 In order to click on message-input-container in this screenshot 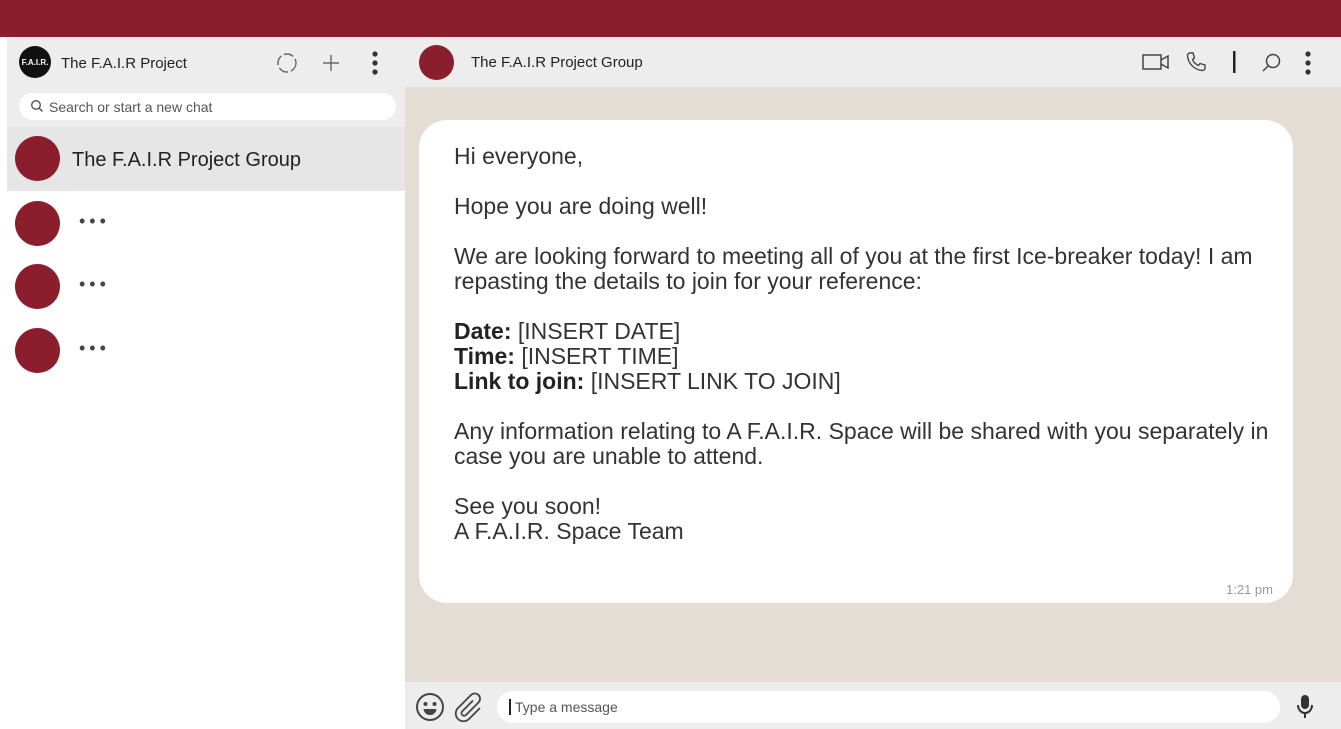, I will do `click(888, 707)`.